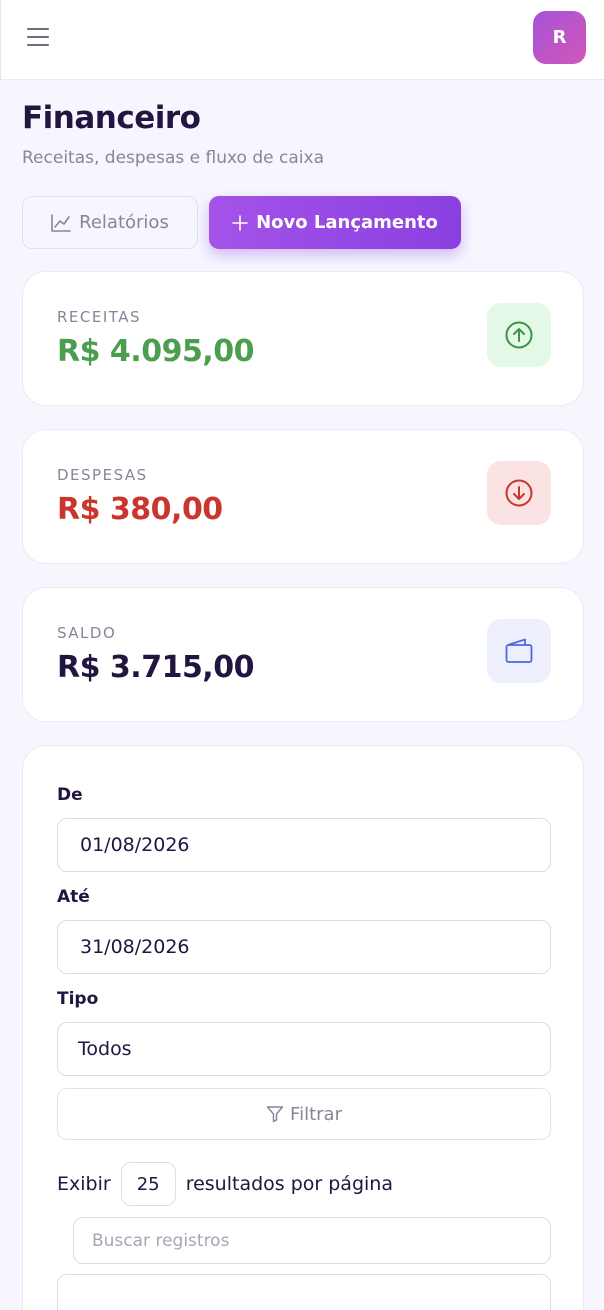  Describe the element at coordinates (155, 351) in the screenshot. I see `income-value: R$ 4.095,00` at that location.